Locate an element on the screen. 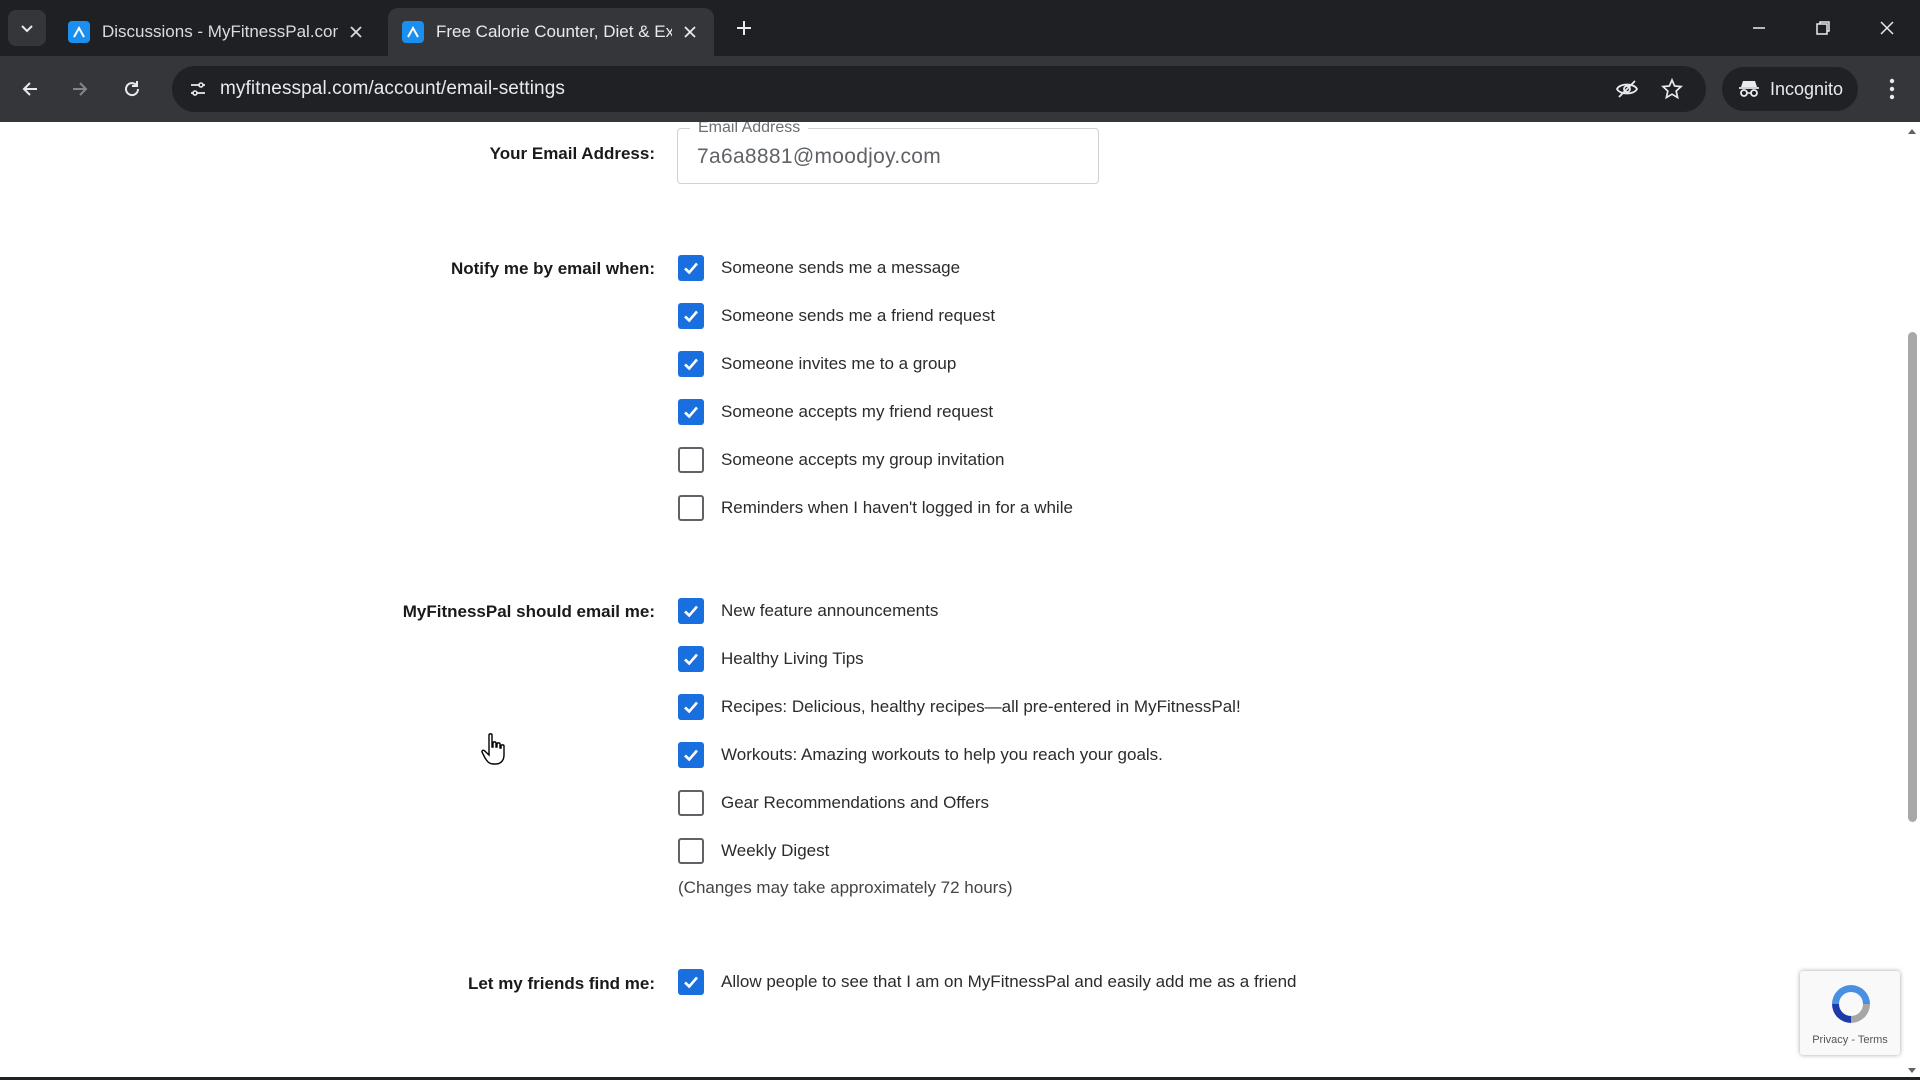 Image resolution: width=1920 pixels, height=1080 pixels. tab-title: Free Calorie Counter, Diet & Exercise is located at coordinates (554, 31).